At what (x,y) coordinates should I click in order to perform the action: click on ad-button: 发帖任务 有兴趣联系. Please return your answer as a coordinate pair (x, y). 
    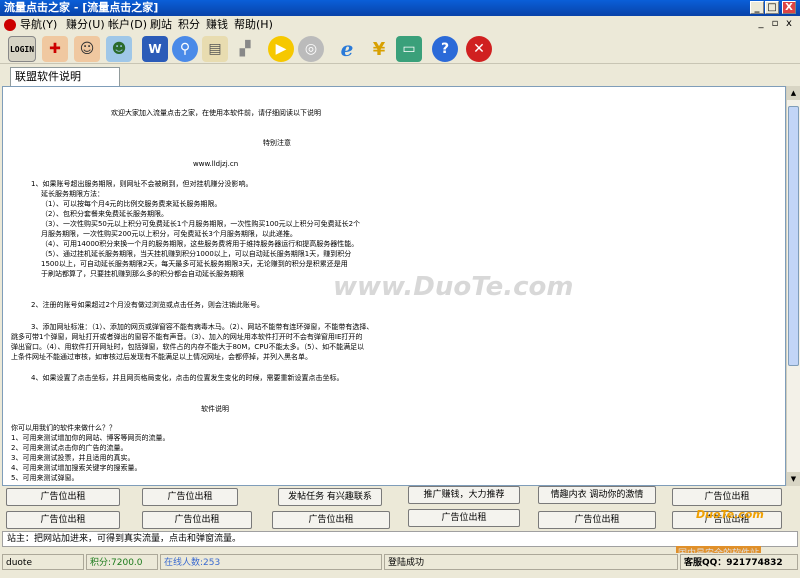
    Looking at the image, I should click on (330, 497).